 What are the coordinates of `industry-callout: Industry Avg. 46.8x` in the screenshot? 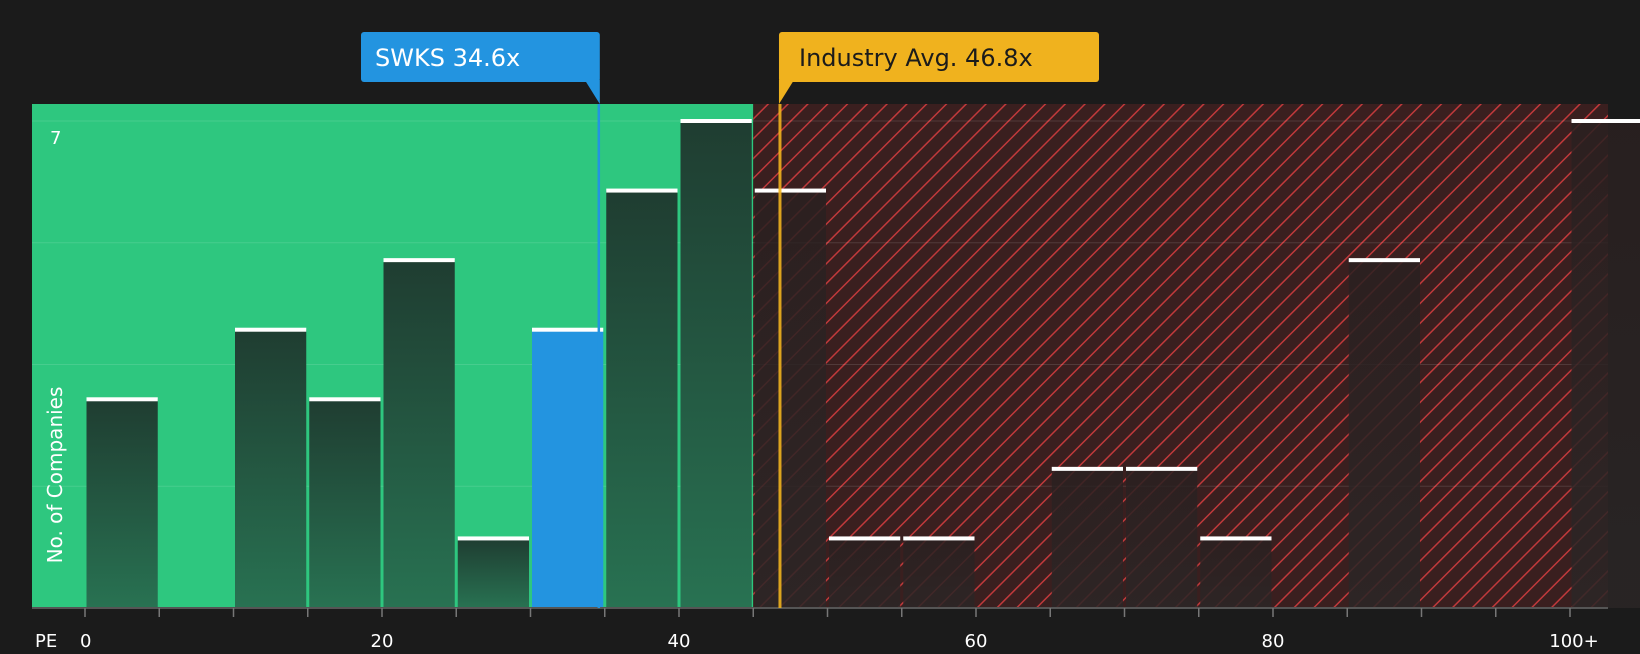 It's located at (939, 68).